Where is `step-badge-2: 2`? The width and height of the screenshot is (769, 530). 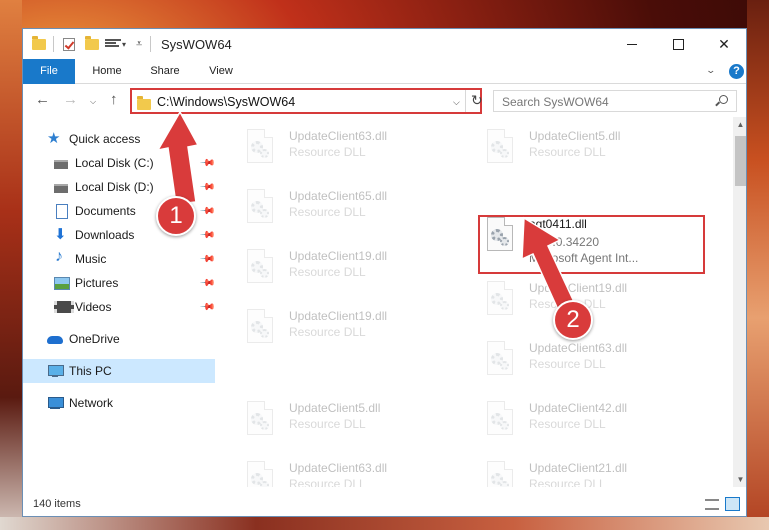 step-badge-2: 2 is located at coordinates (573, 320).